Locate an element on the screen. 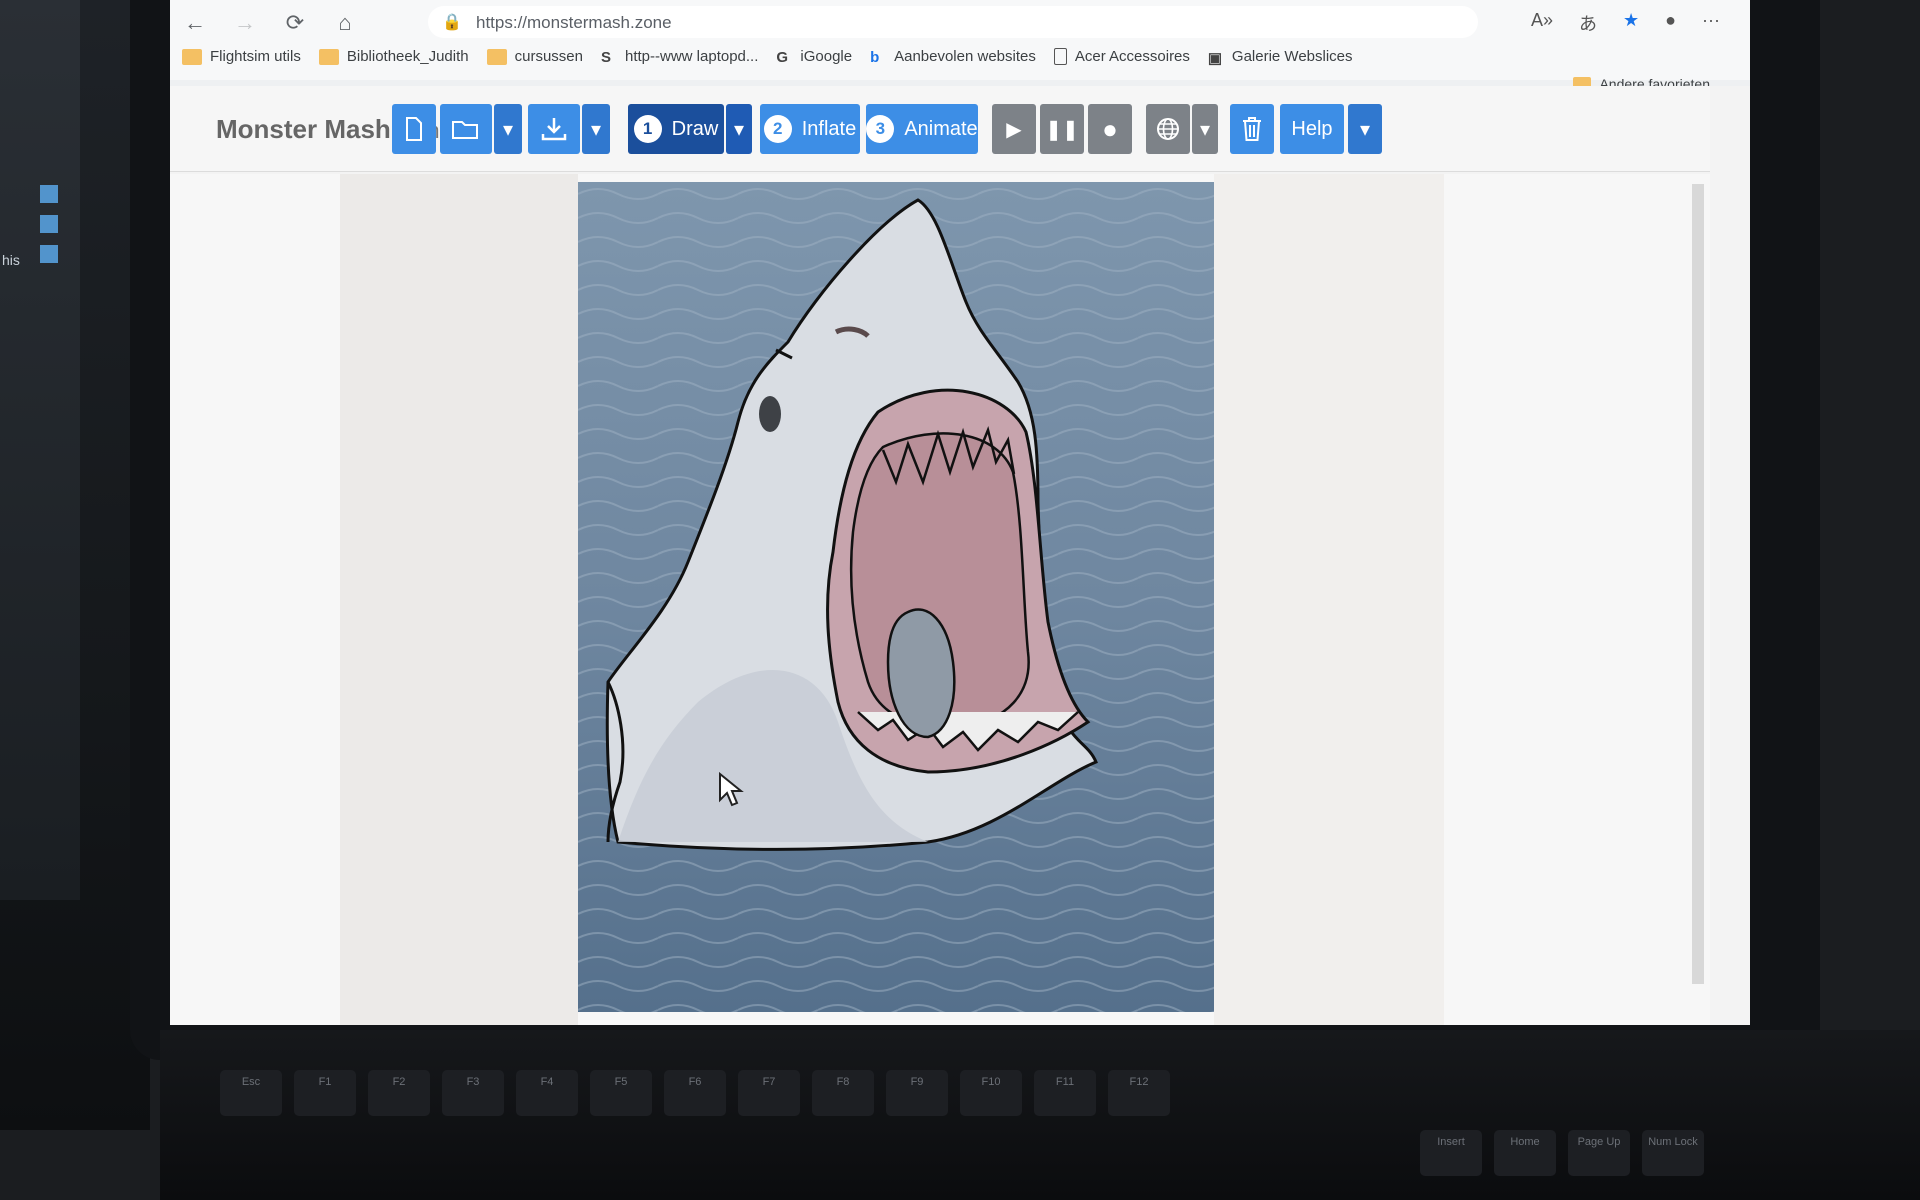 The width and height of the screenshot is (1920, 1200). keyboard-key: F6 is located at coordinates (695, 1093).